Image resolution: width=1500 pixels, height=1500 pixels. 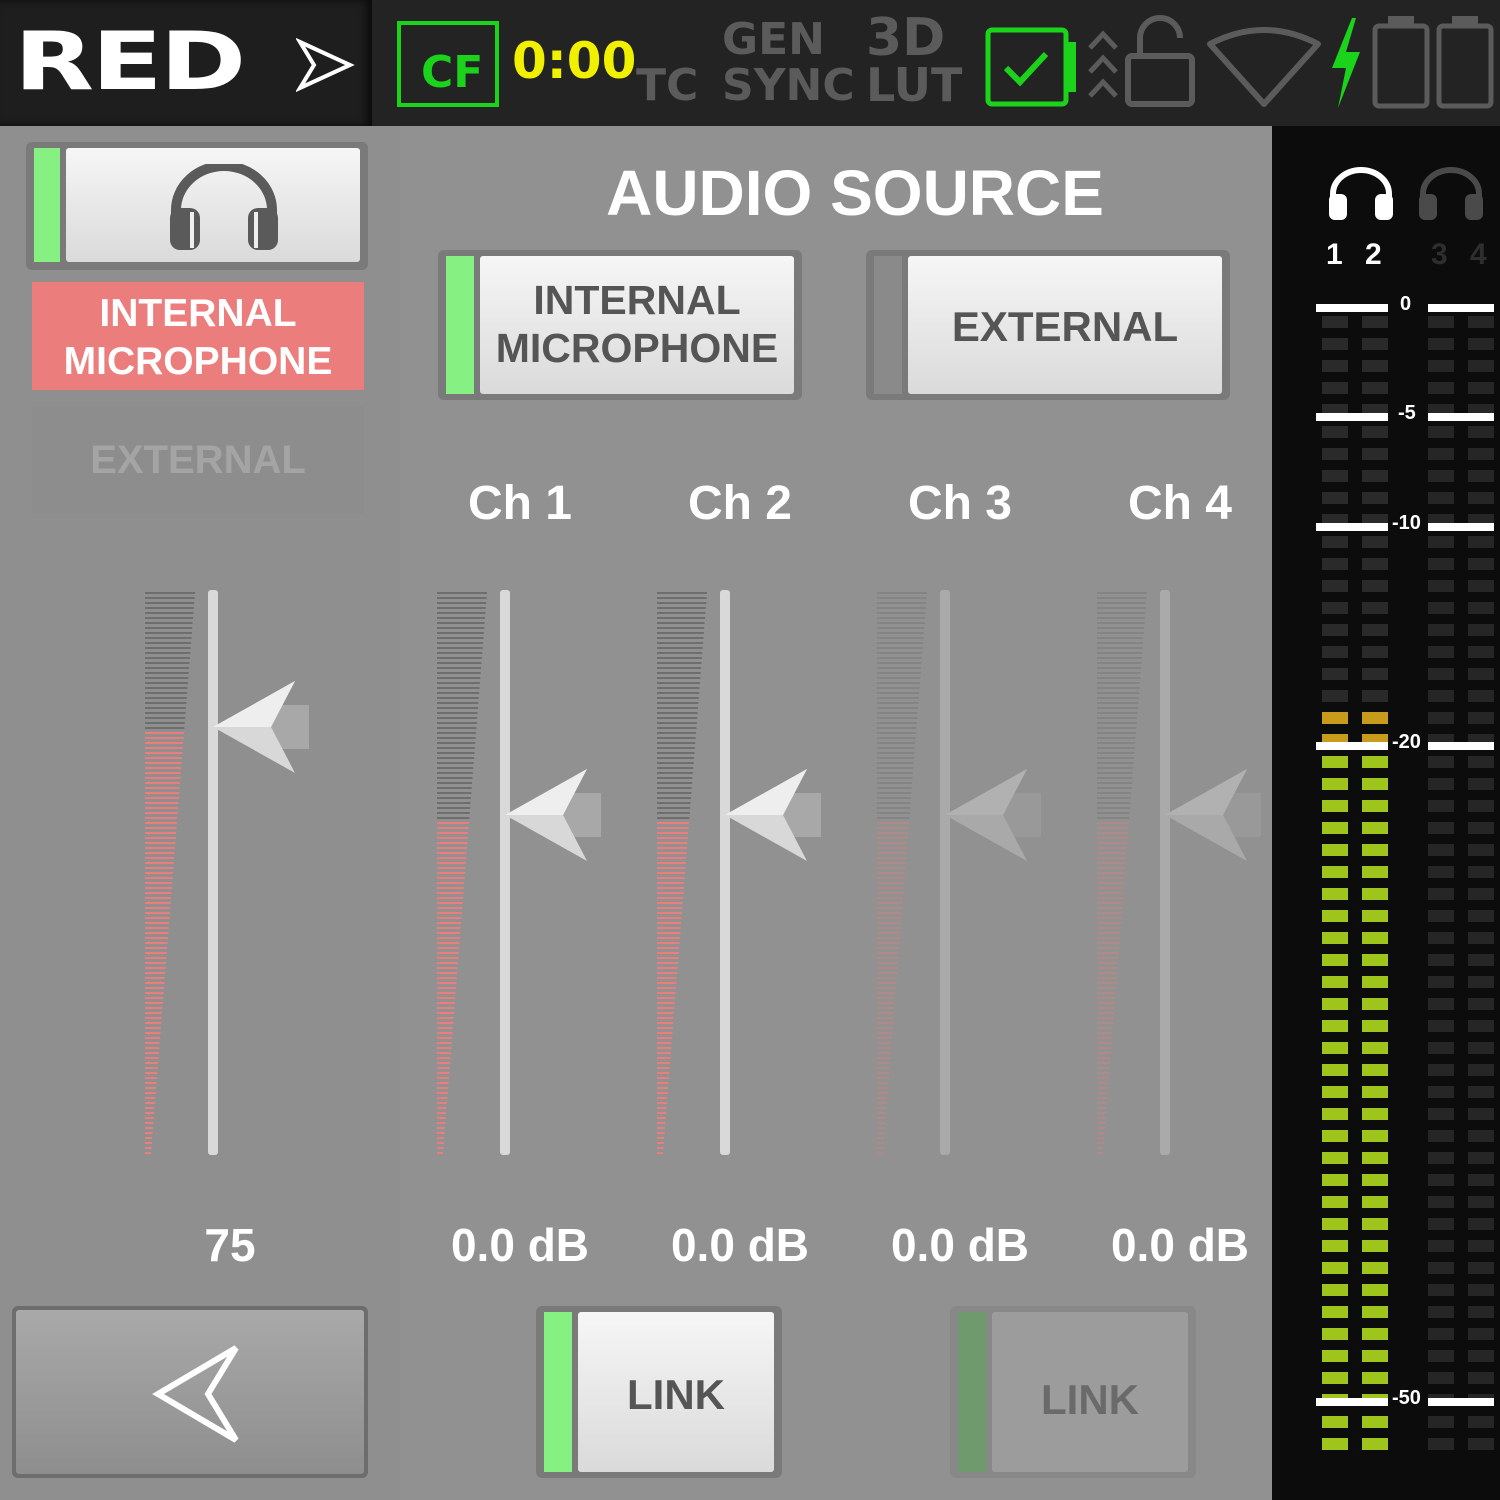 What do you see at coordinates (959, 872) in the screenshot?
I see `fader-ch3` at bounding box center [959, 872].